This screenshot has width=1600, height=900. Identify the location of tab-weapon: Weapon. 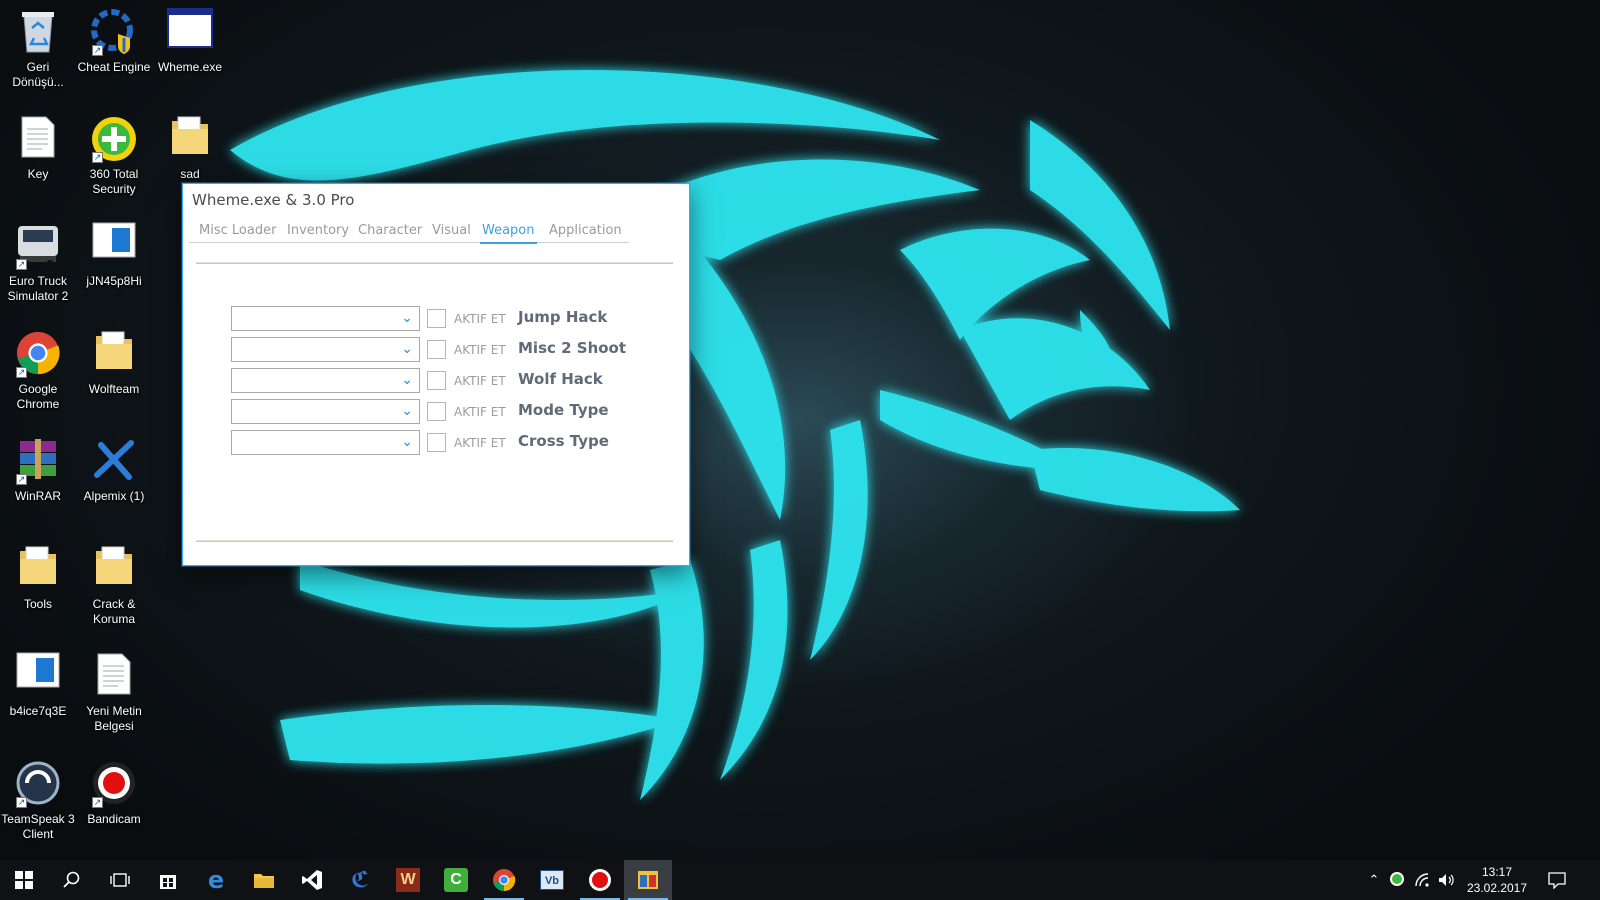
(508, 233).